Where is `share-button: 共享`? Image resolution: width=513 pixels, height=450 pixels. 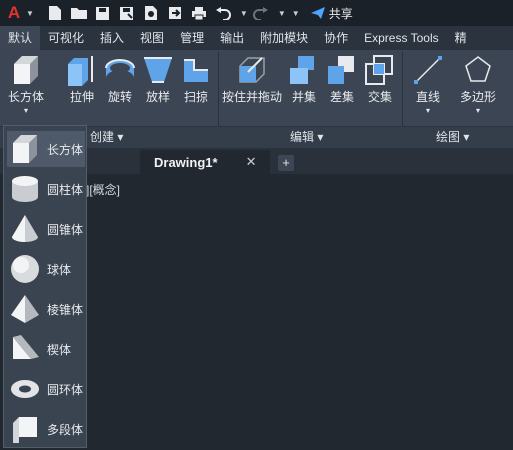 share-button: 共享 is located at coordinates (331, 13).